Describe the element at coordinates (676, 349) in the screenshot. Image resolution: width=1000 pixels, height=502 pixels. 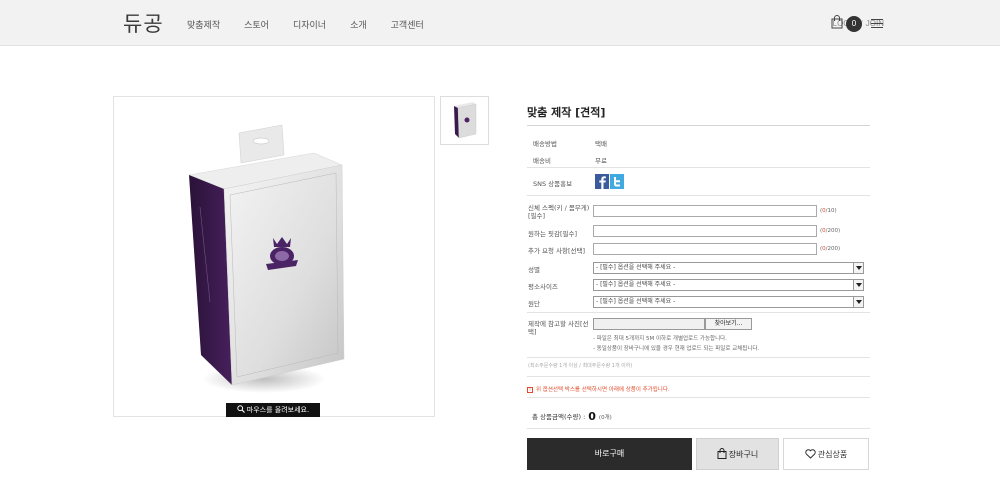
I see `upload-note: - 동일상품이 장바구니에 있을 경우 현재 업로드 되는 파일로 교체됩니다.` at that location.